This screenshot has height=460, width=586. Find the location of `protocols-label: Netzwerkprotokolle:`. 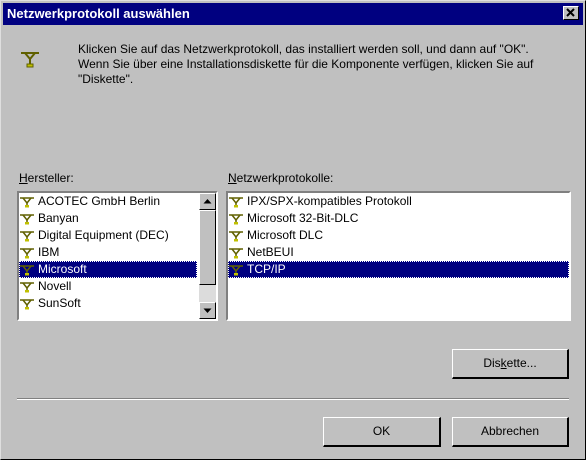

protocols-label: Netzwerkprotokolle: is located at coordinates (280, 178).